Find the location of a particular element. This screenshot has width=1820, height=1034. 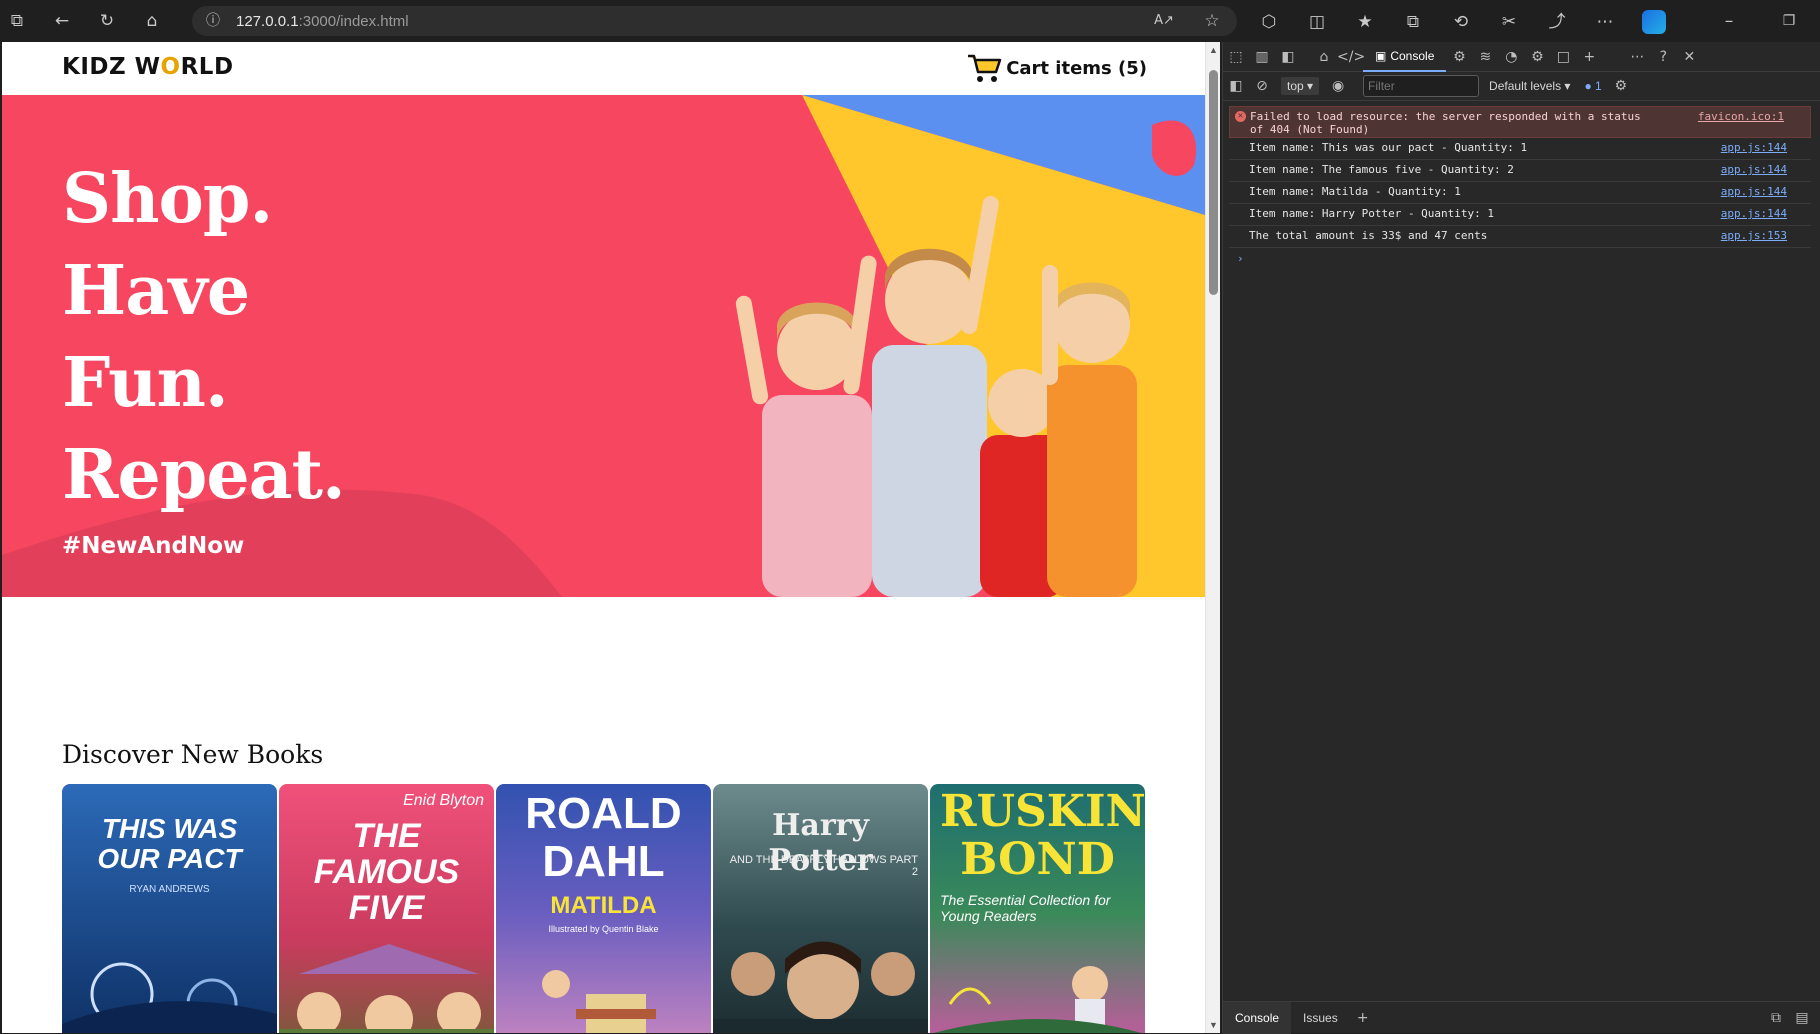

sidebar-toggle-icon: ◧ is located at coordinates (1236, 86).